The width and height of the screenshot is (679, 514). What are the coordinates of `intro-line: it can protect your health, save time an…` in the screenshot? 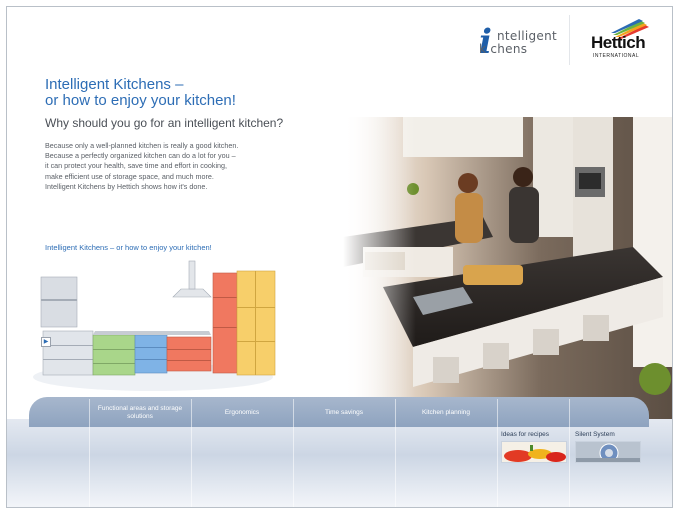 It's located at (136, 166).